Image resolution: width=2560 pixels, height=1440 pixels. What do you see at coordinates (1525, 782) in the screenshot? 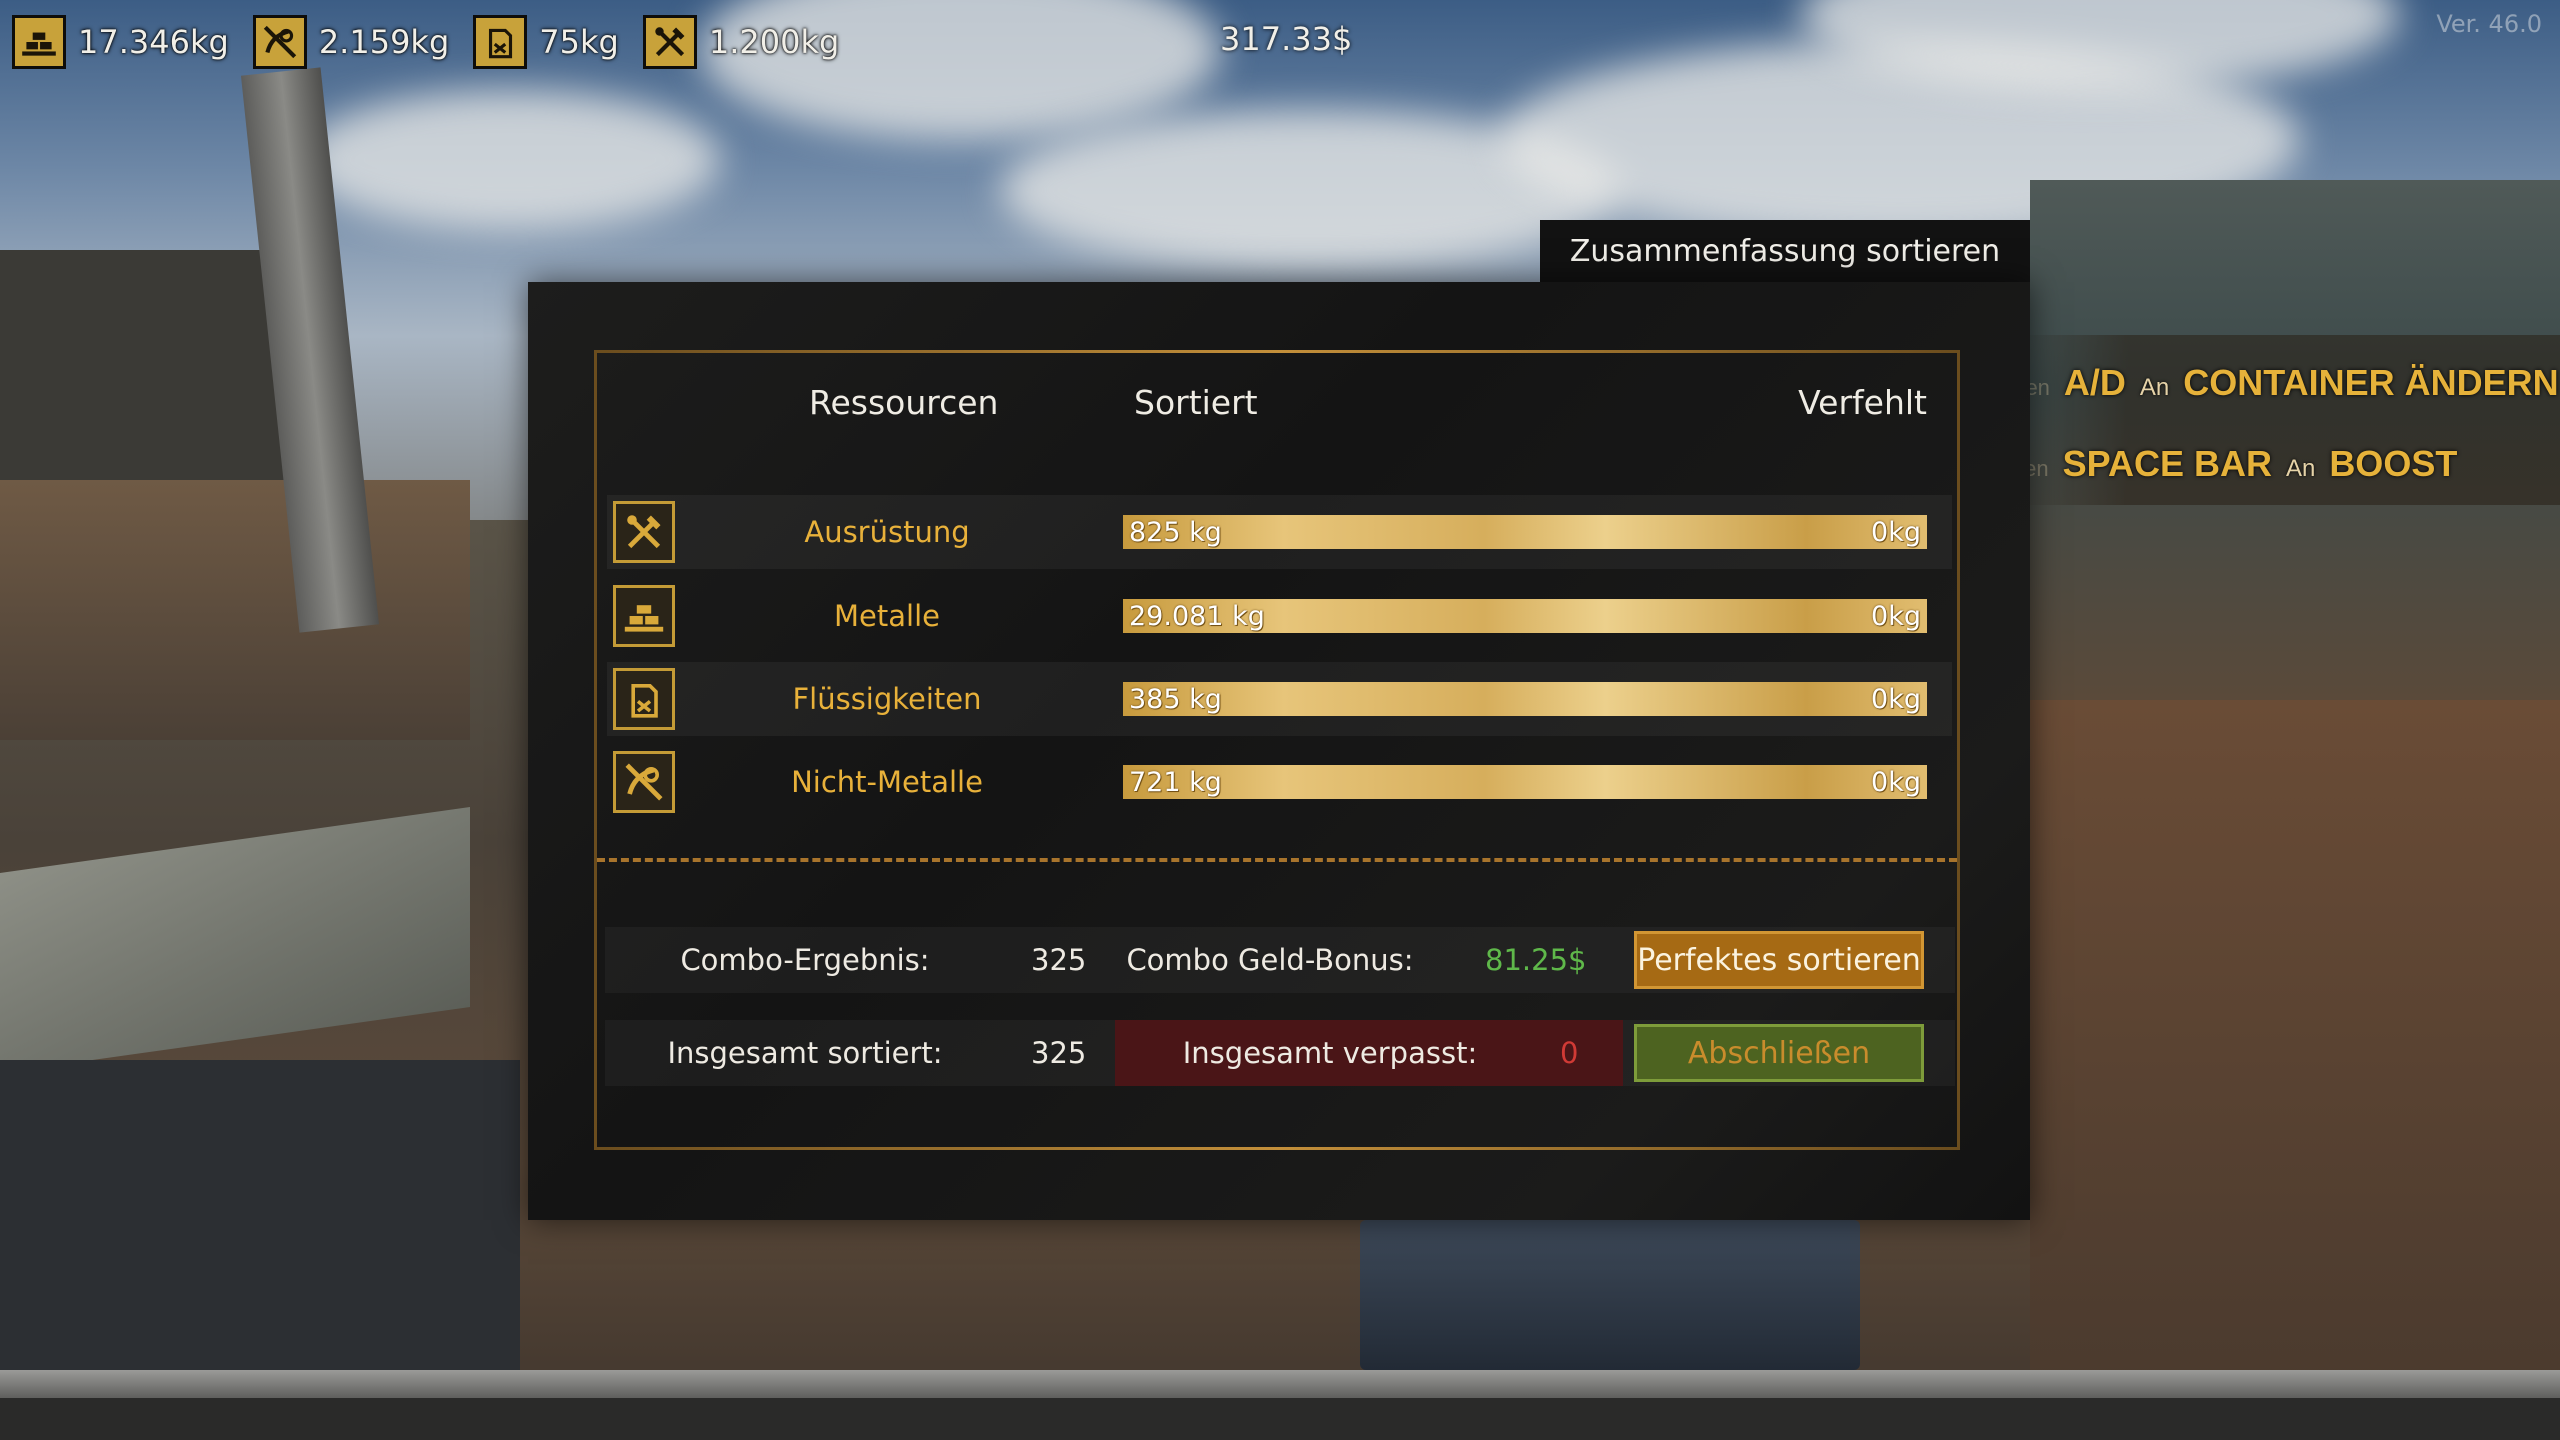
I see `sorted-bar: 721 kg 0kg` at bounding box center [1525, 782].